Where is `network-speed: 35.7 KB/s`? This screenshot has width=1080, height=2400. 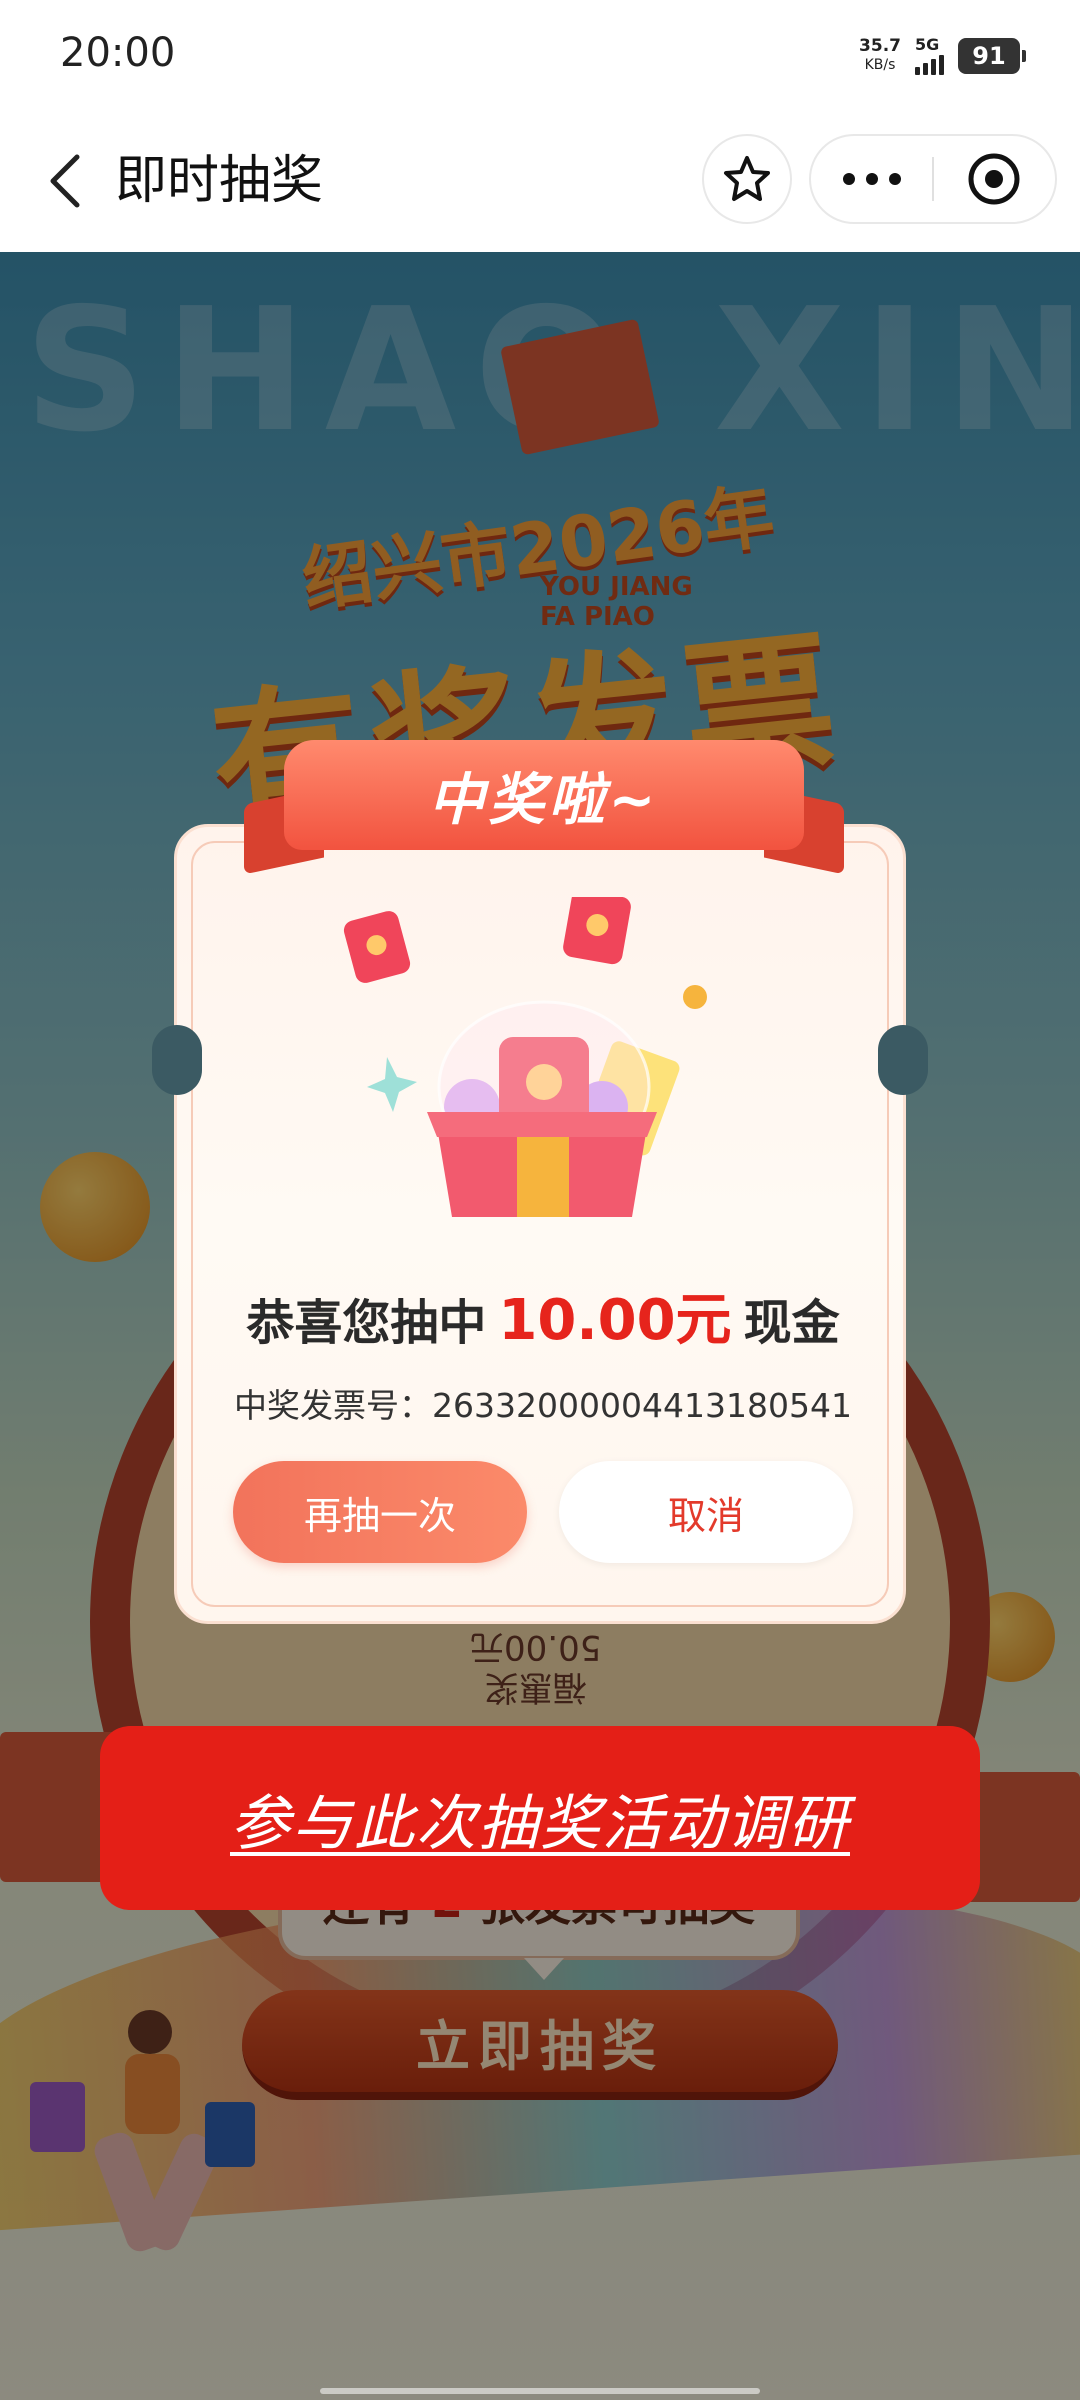 network-speed: 35.7 KB/s is located at coordinates (880, 56).